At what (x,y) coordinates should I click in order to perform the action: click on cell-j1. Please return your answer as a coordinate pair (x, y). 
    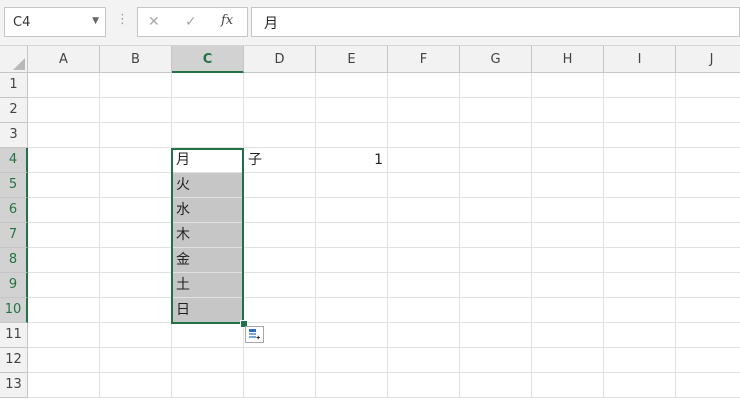
    Looking at the image, I should click on (708, 85).